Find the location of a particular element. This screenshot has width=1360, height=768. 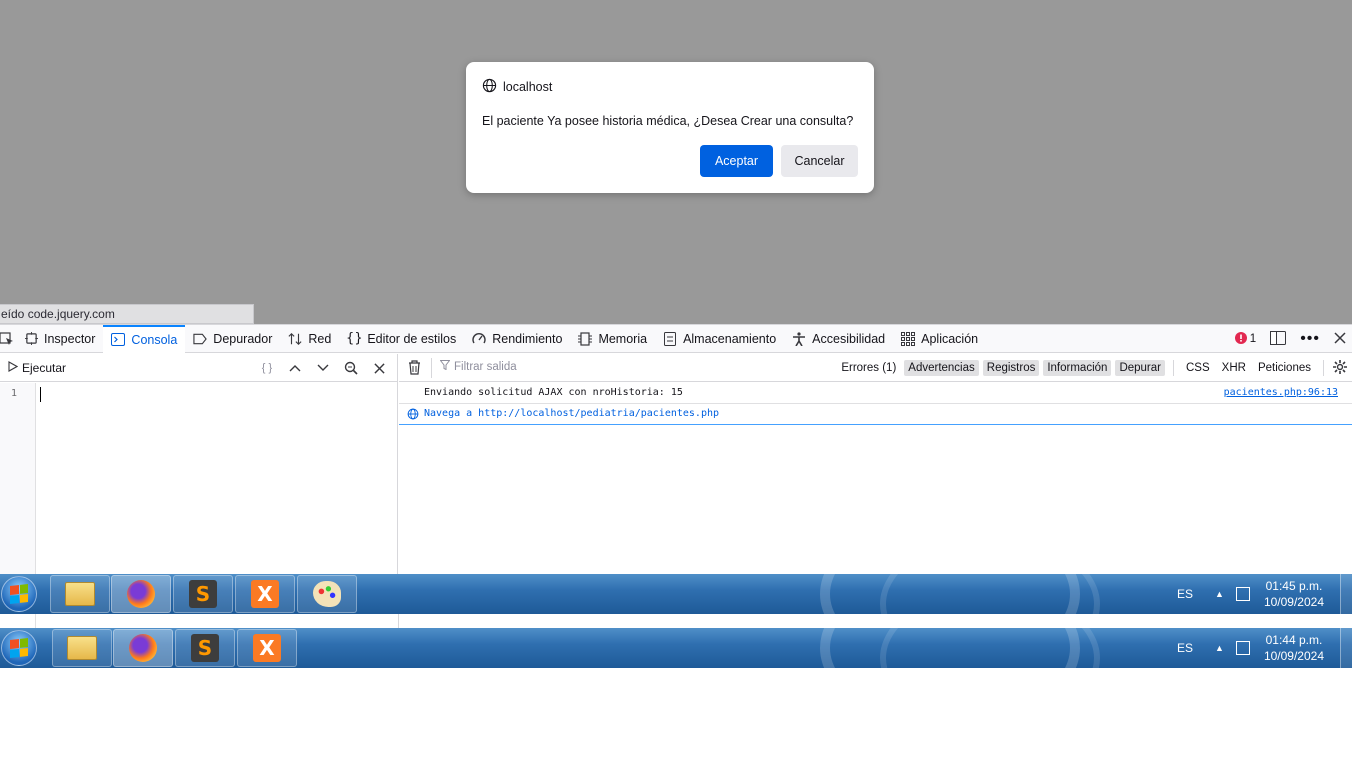

filter-info: Información is located at coordinates (1077, 368).